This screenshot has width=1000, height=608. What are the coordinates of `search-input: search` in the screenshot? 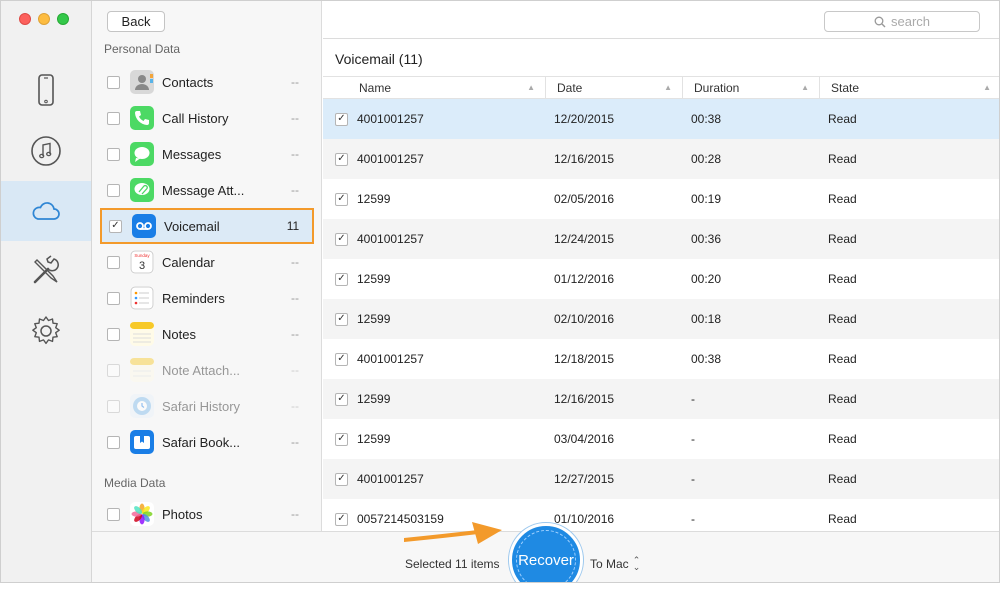 It's located at (902, 21).